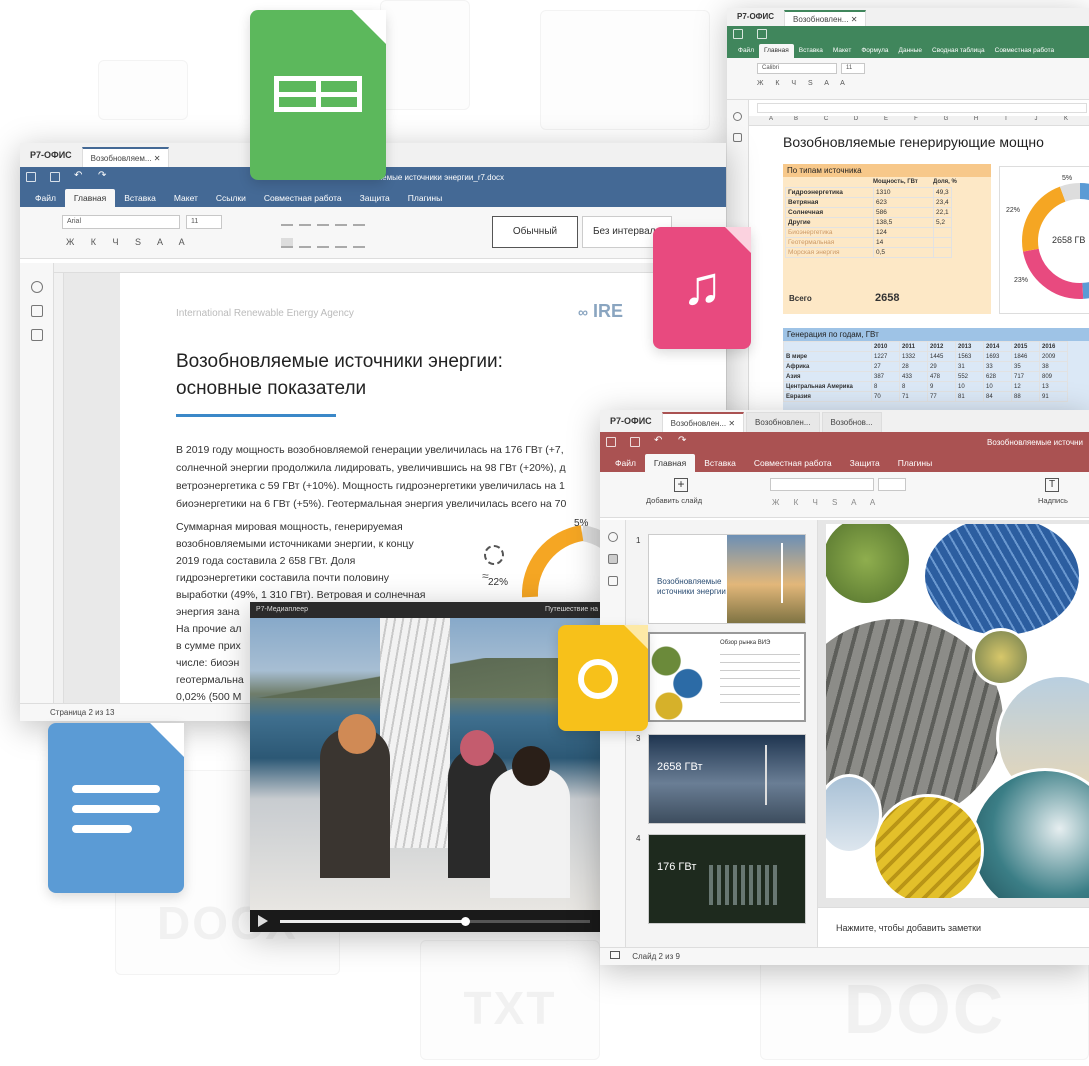 The width and height of the screenshot is (1089, 1066). I want to click on slide-thumbnail-2: Обзор рынка ВИЭ, so click(727, 677).